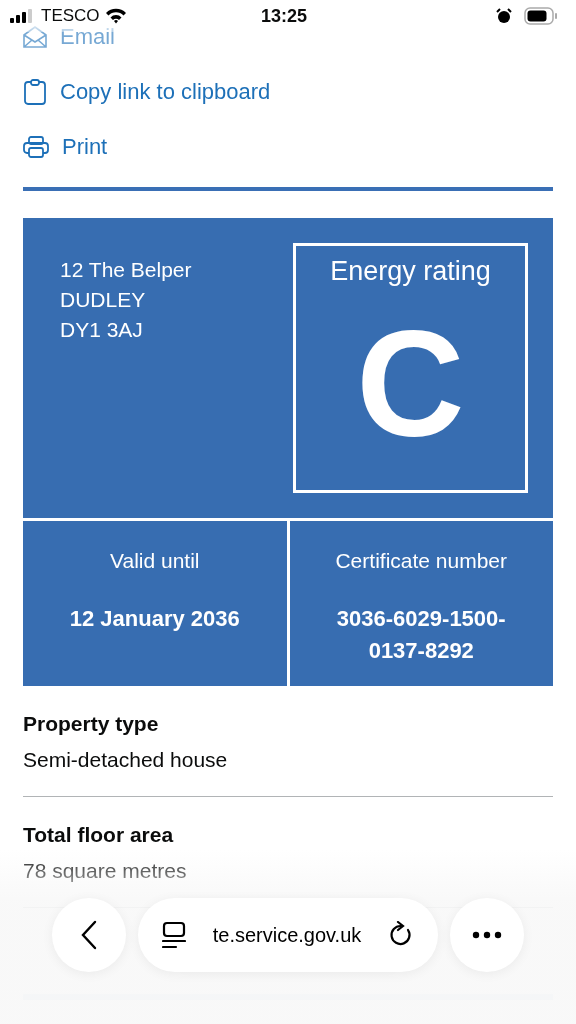 The width and height of the screenshot is (576, 1024). Describe the element at coordinates (421, 561) in the screenshot. I see `certificate-number-label: Certificate number` at that location.